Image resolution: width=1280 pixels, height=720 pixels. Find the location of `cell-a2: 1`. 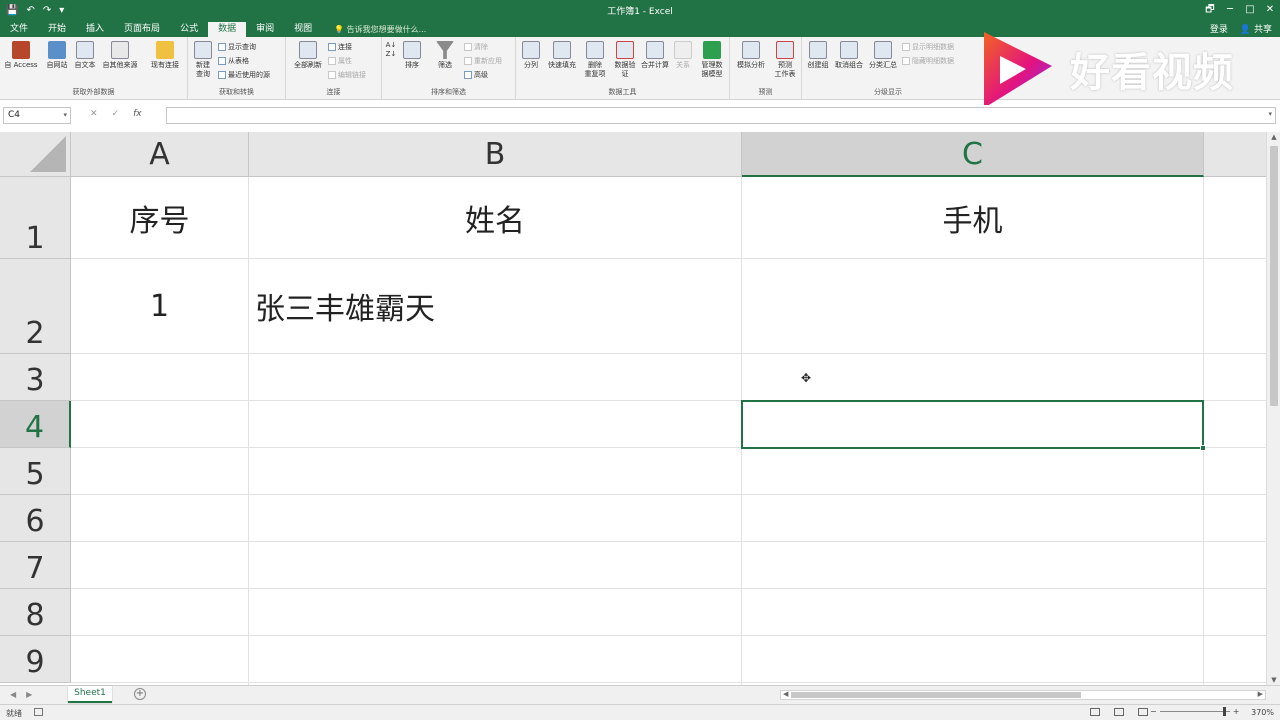

cell-a2: 1 is located at coordinates (159, 306).